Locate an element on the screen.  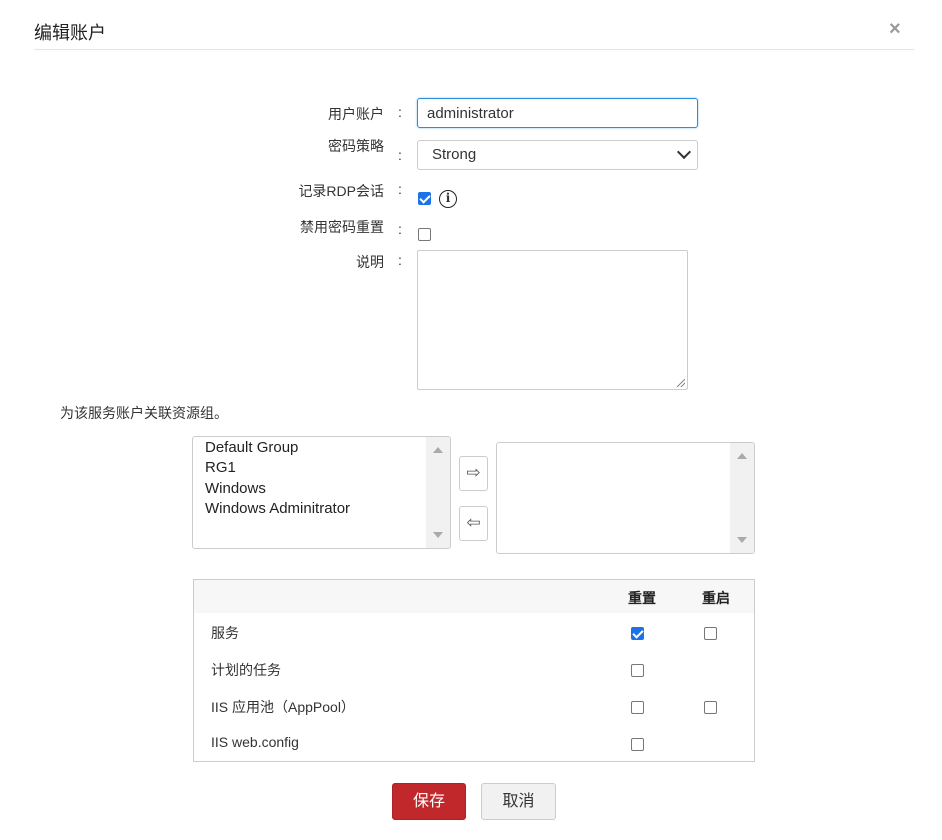
move-right-button: ⇨ is located at coordinates (473, 473).